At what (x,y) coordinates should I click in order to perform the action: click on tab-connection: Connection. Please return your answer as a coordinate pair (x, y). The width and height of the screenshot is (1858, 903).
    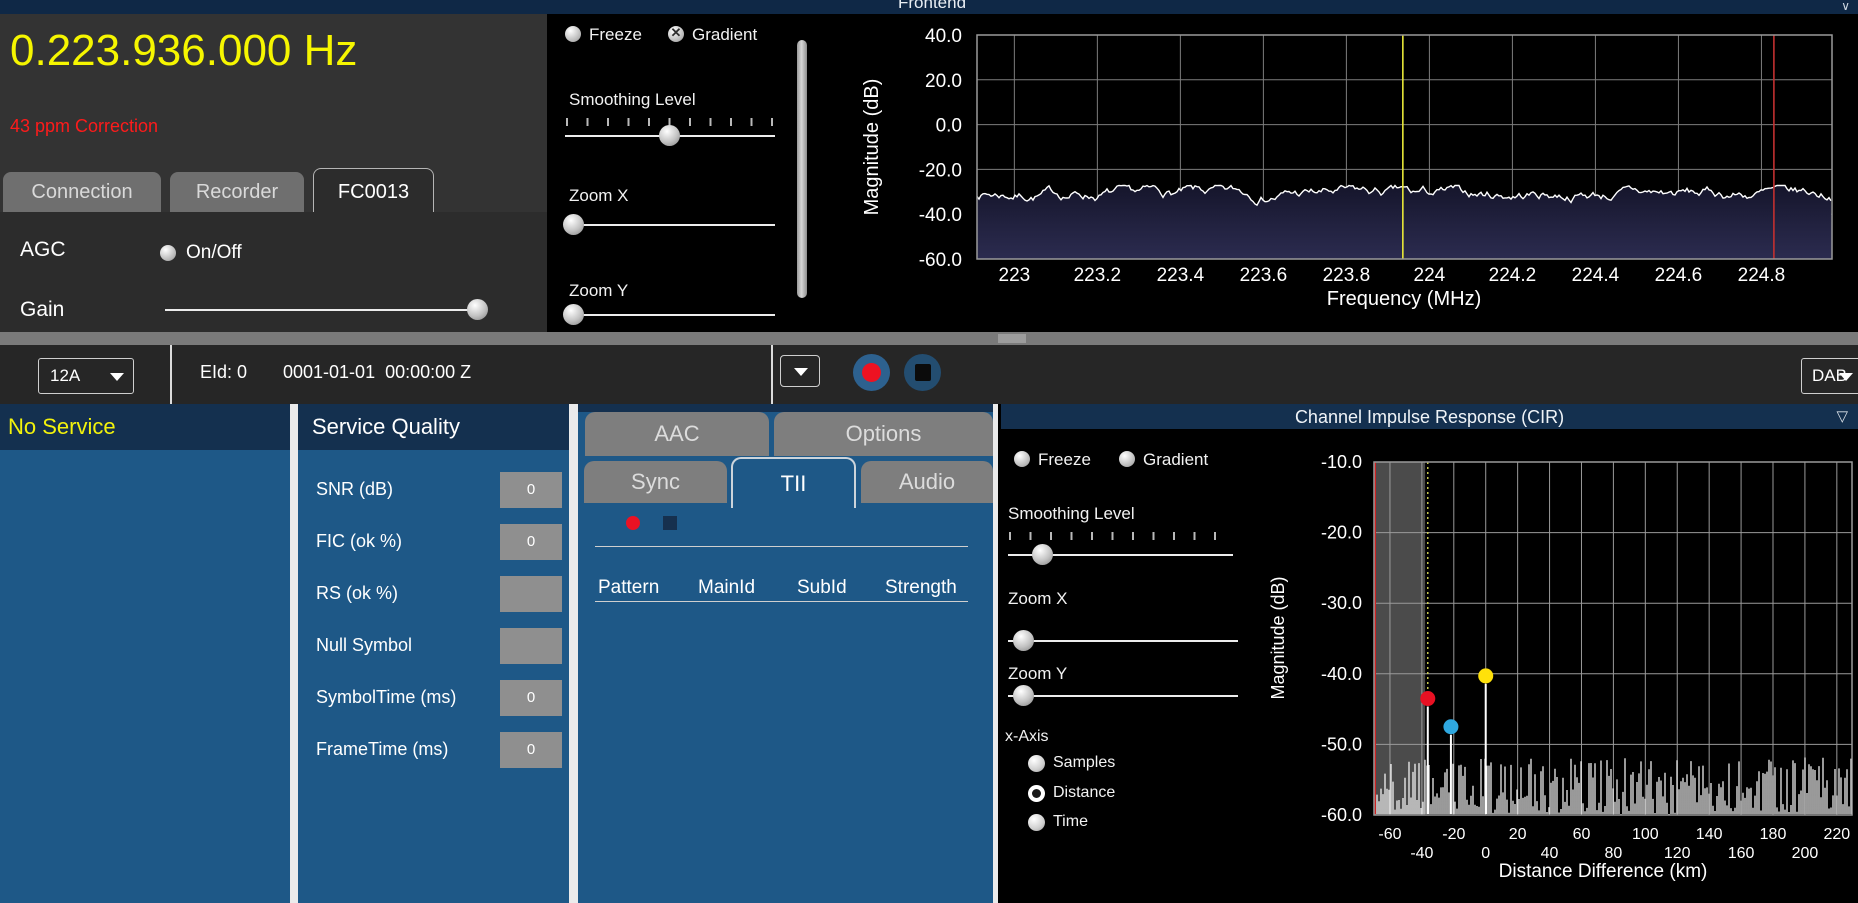
    Looking at the image, I should click on (82, 192).